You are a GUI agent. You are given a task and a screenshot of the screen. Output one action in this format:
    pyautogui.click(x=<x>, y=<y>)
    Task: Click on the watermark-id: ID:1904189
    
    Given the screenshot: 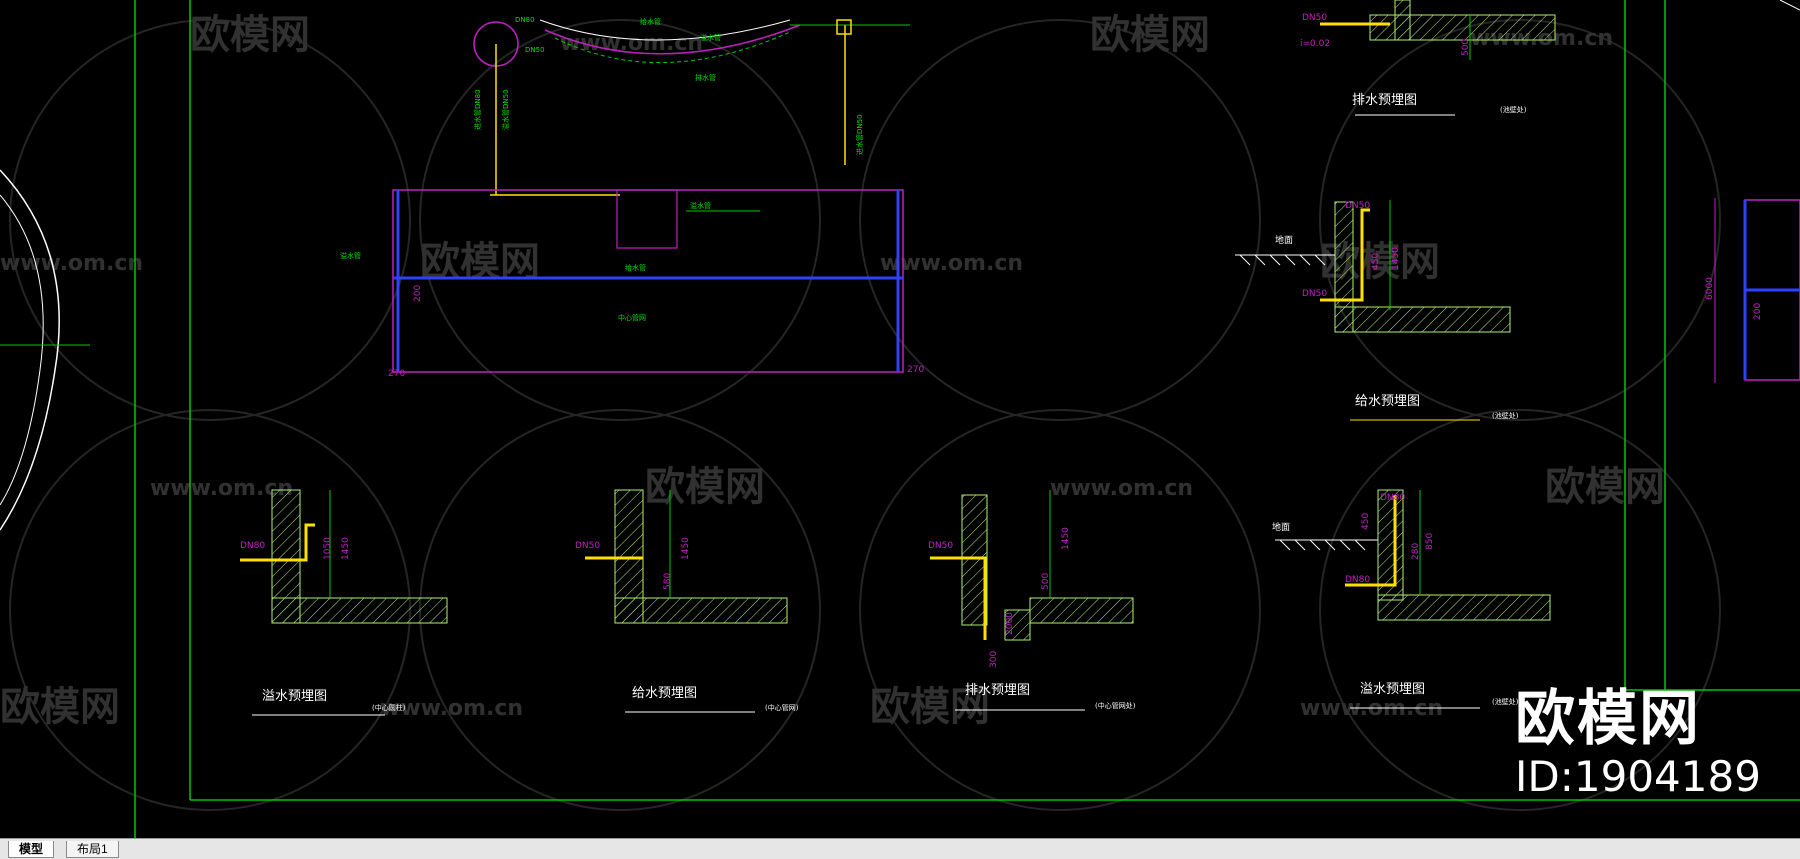 What is the action you would take?
    pyautogui.click(x=1638, y=776)
    